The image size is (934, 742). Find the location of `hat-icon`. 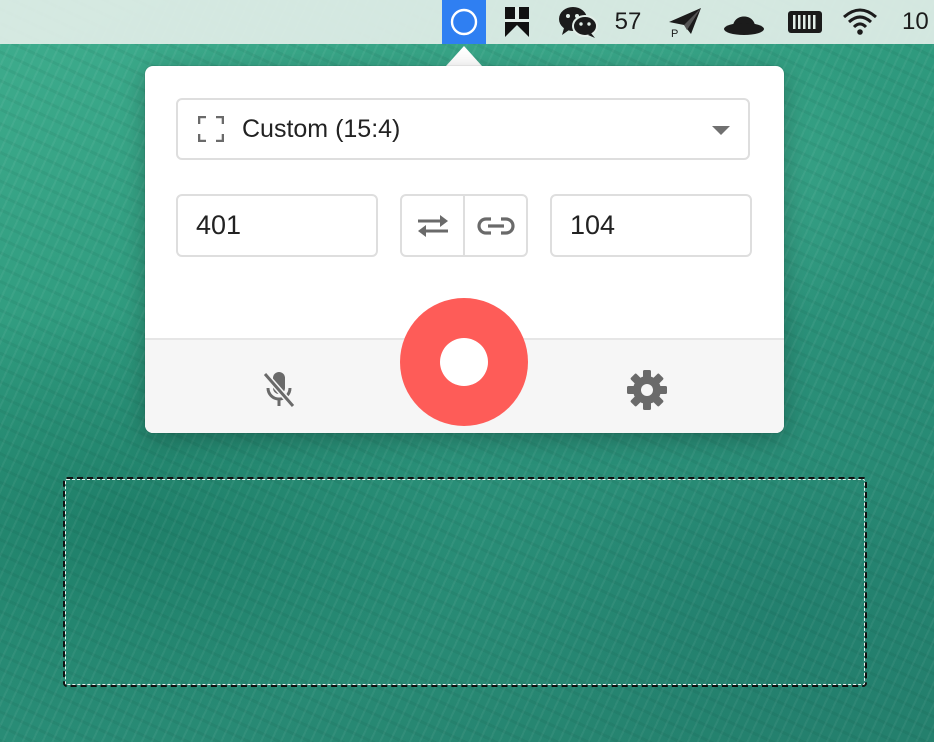

hat-icon is located at coordinates (744, 25).